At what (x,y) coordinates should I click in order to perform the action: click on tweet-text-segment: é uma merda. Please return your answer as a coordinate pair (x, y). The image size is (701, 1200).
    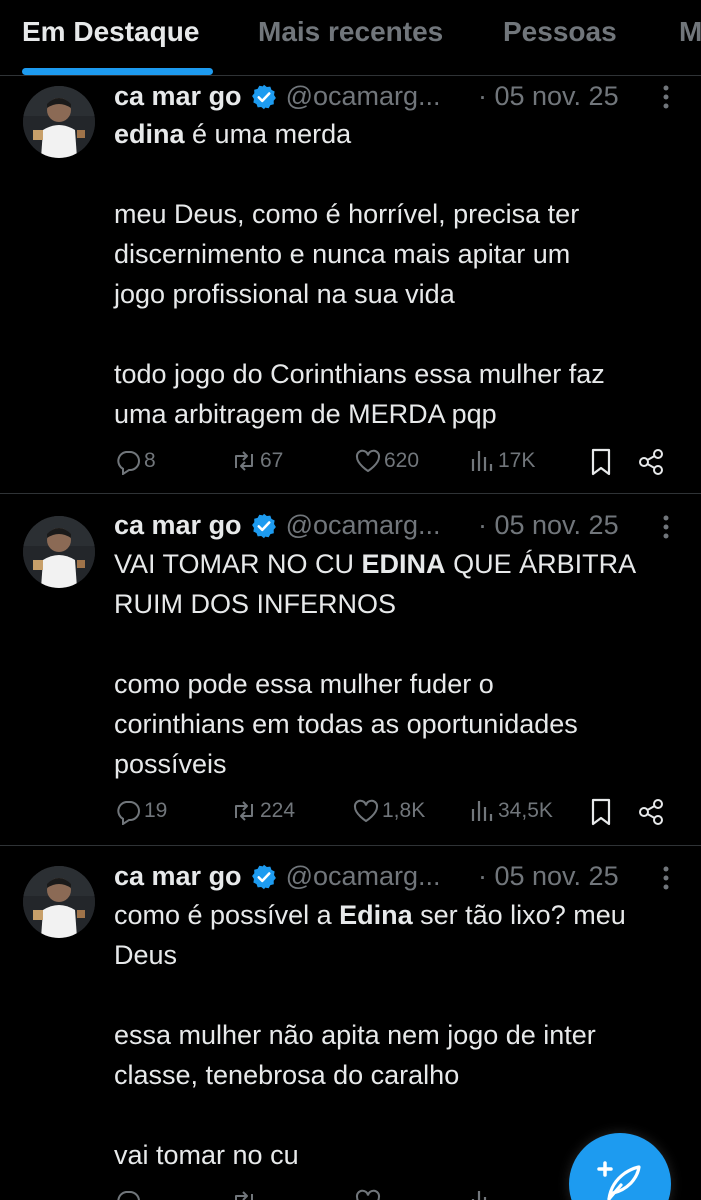
    Looking at the image, I should click on (268, 134).